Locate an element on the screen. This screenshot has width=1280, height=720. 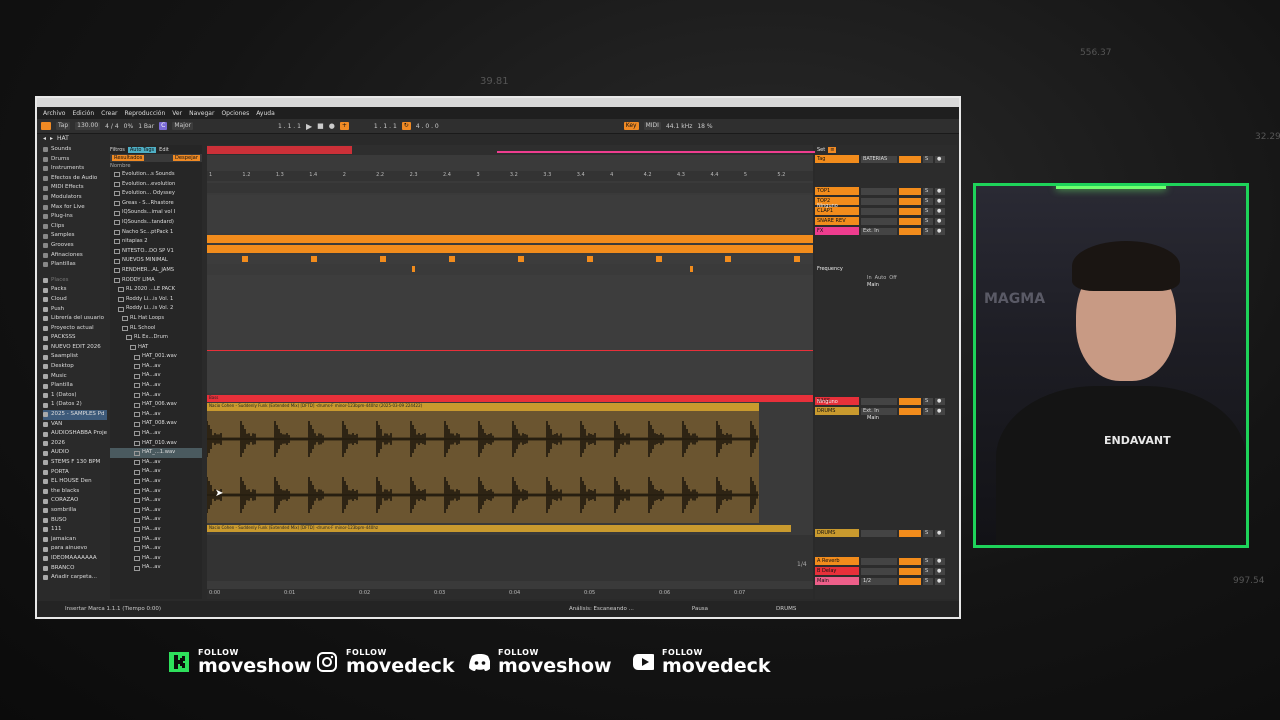
track-name: B Delay is located at coordinates (837, 571).